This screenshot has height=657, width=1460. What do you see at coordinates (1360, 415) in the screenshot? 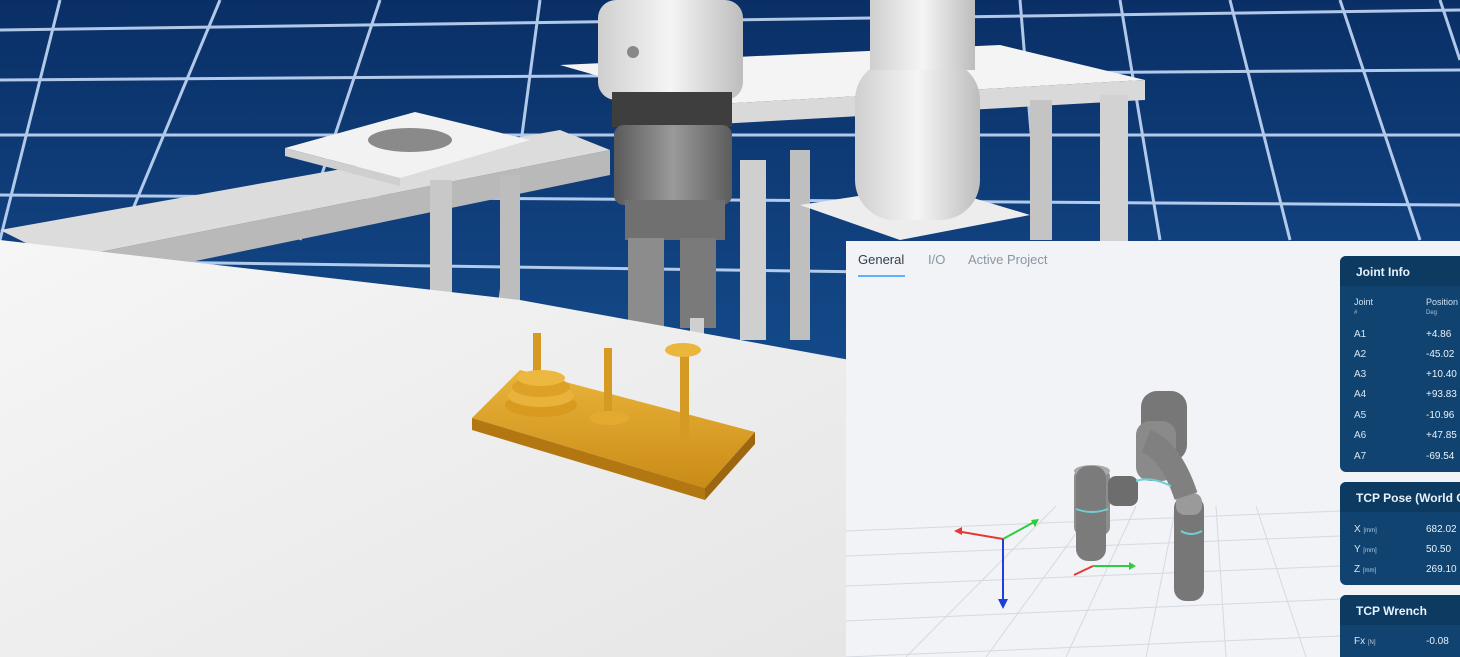
I see `joint-label: A5` at bounding box center [1360, 415].